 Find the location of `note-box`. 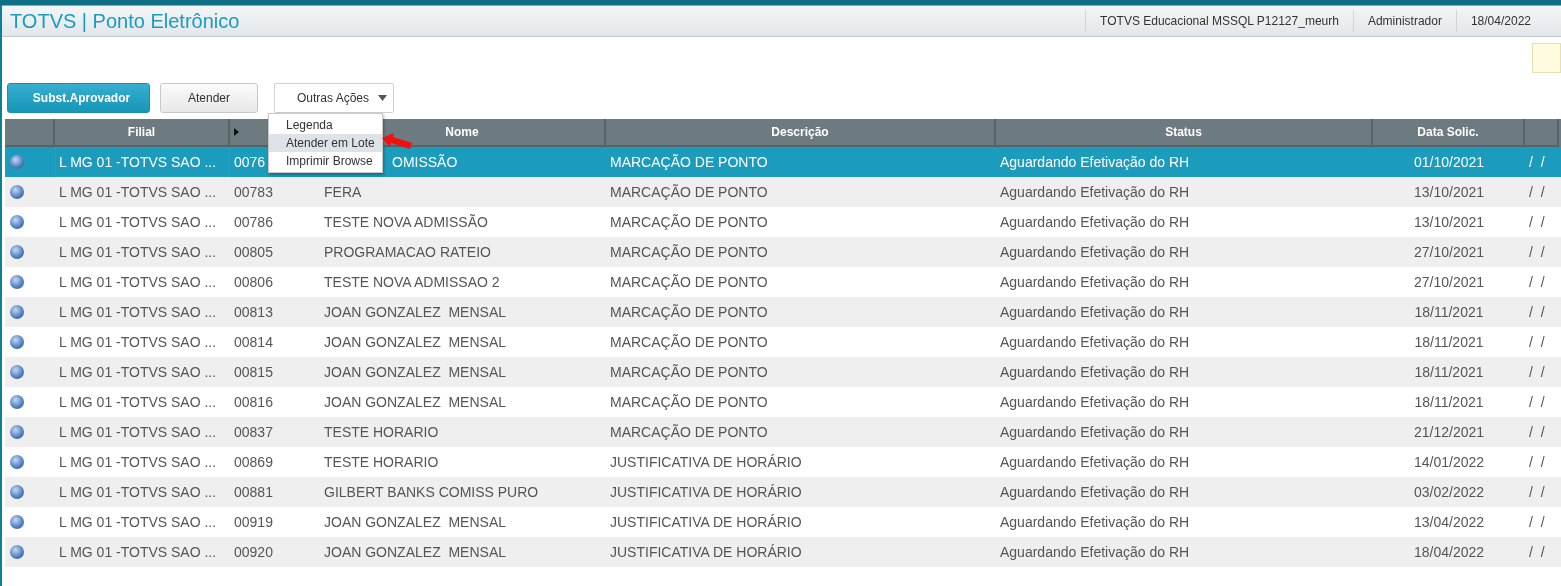

note-box is located at coordinates (1546, 58).